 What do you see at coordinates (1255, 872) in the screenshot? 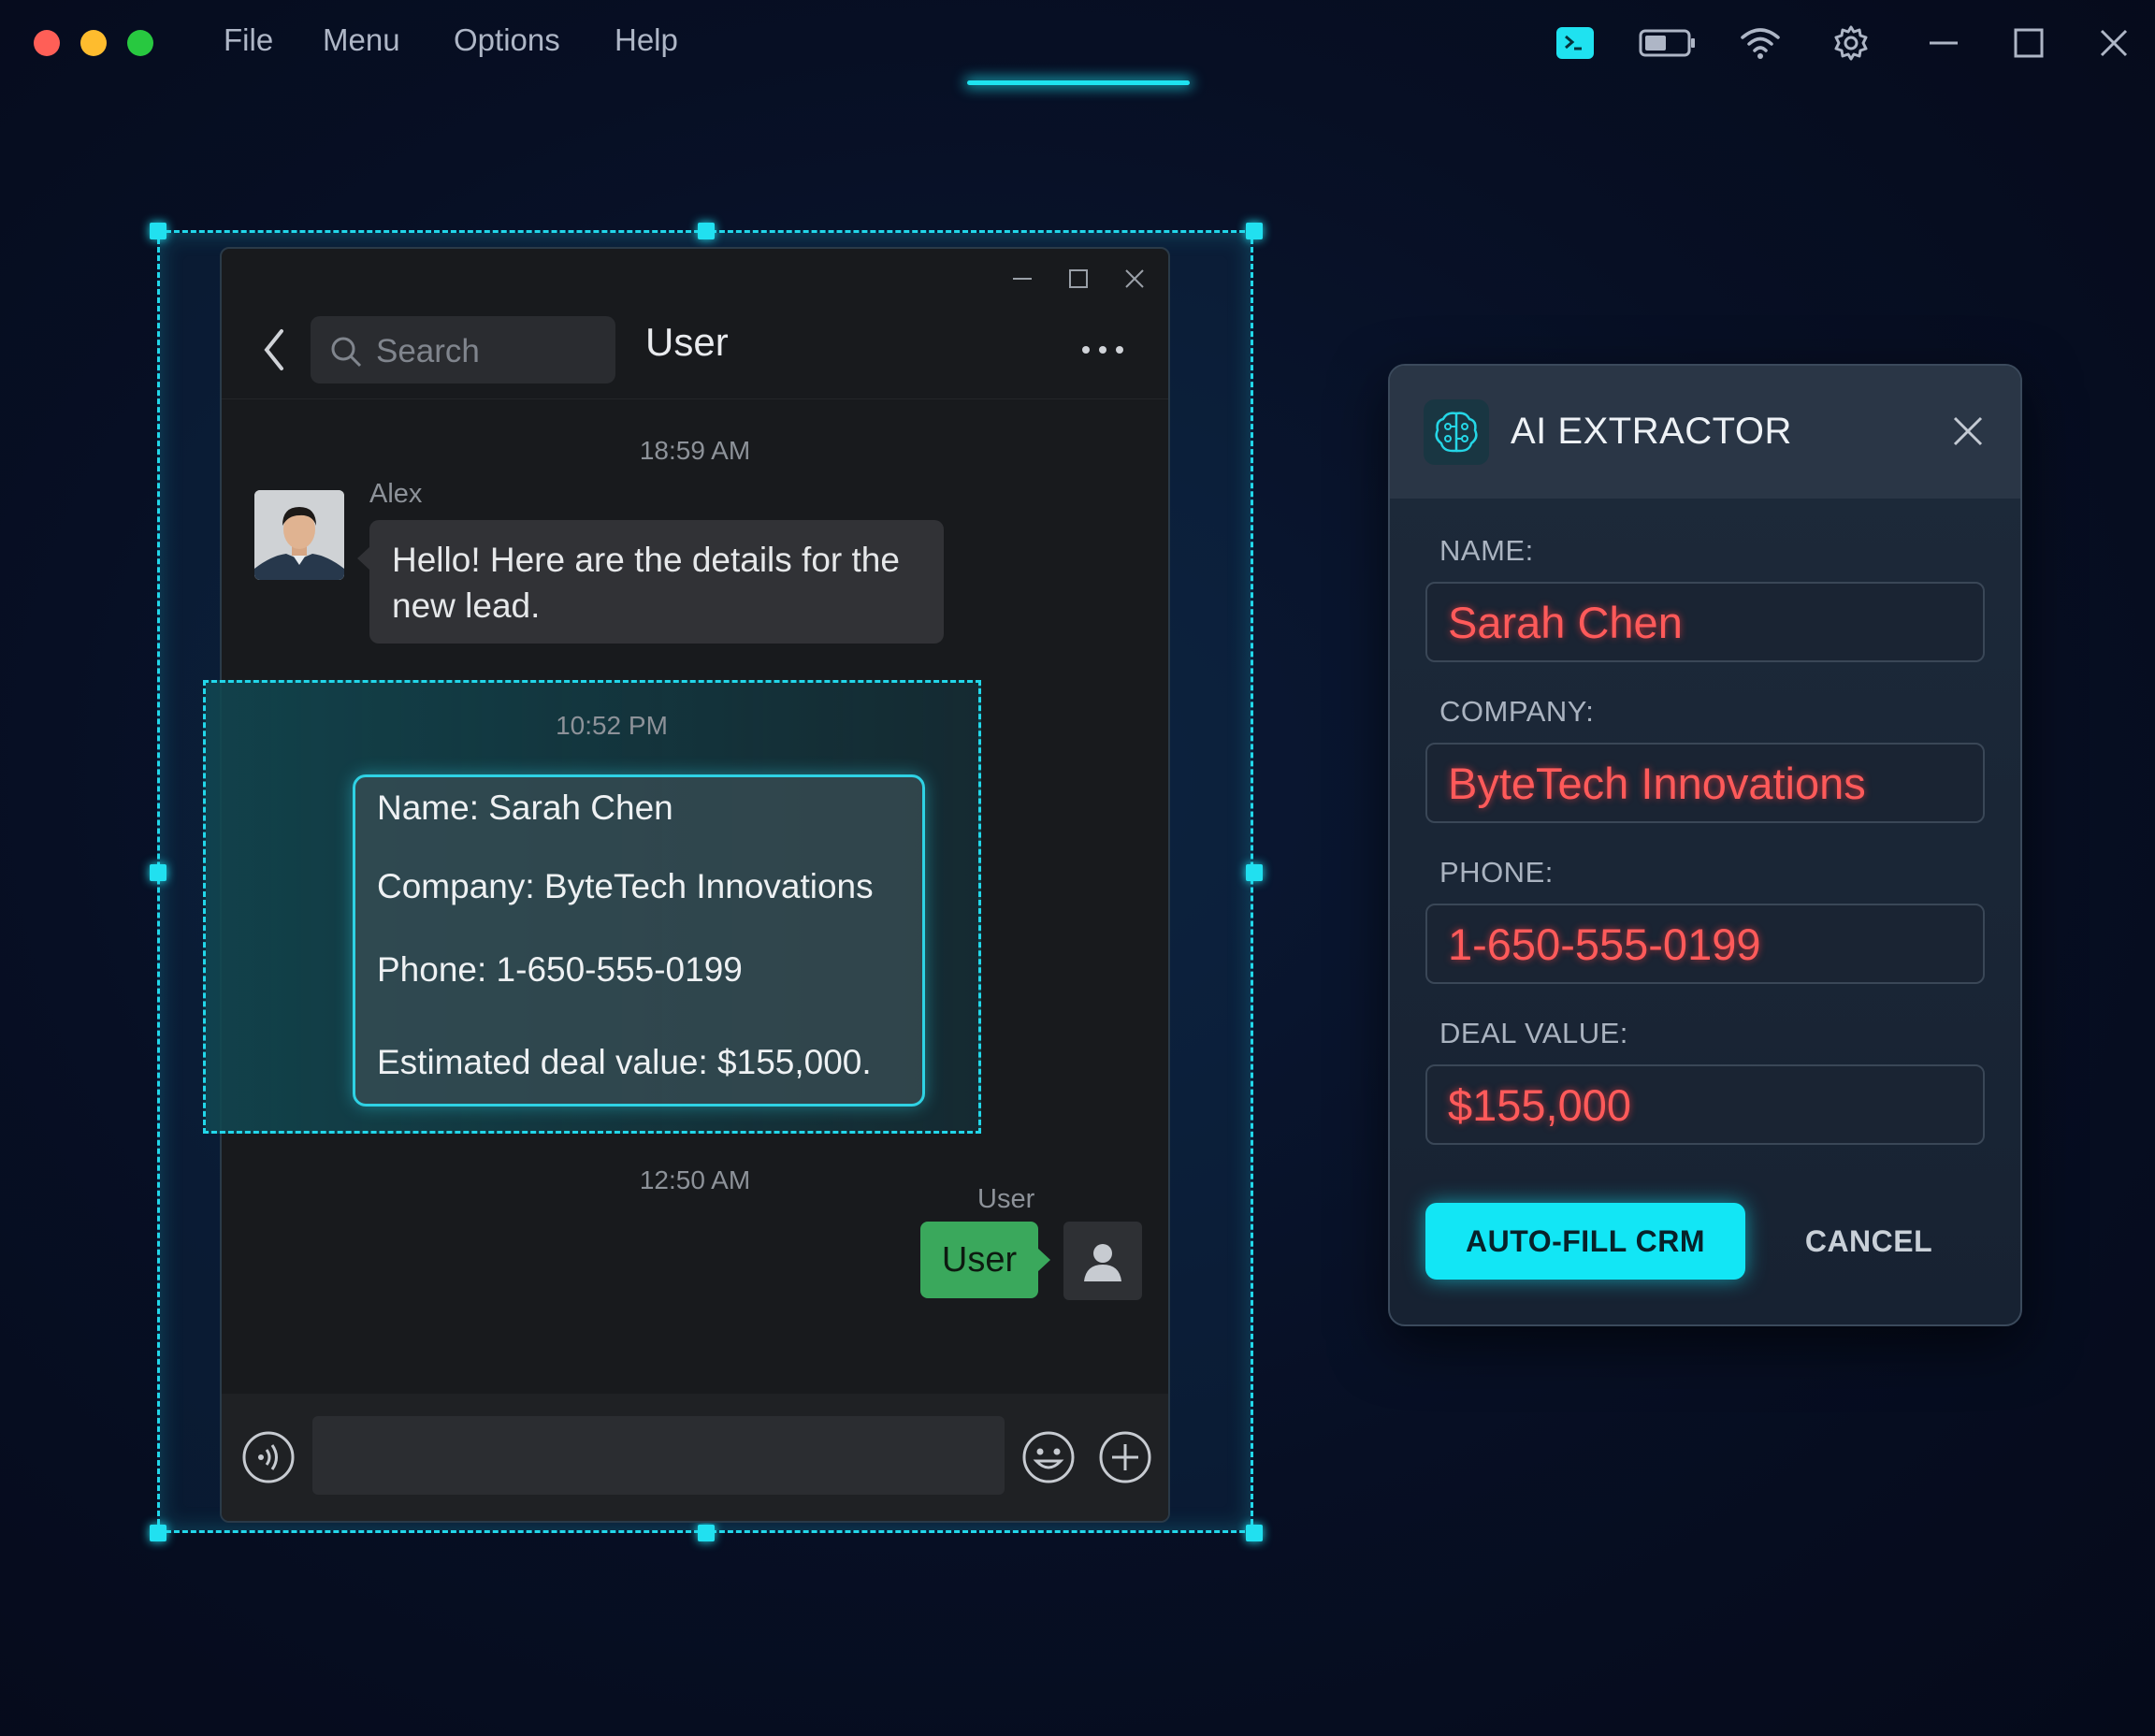
I see `resize-handle-right` at bounding box center [1255, 872].